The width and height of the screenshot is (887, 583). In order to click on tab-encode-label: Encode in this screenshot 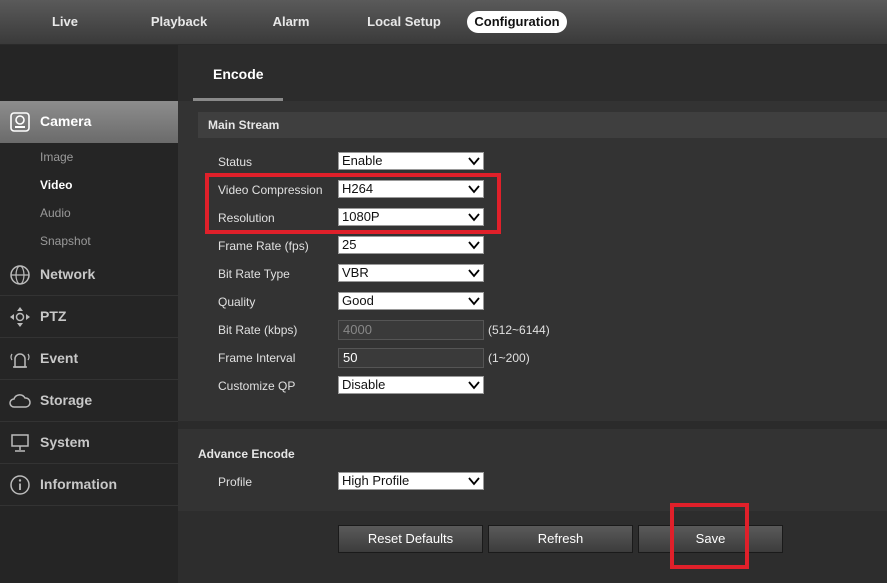, I will do `click(238, 74)`.